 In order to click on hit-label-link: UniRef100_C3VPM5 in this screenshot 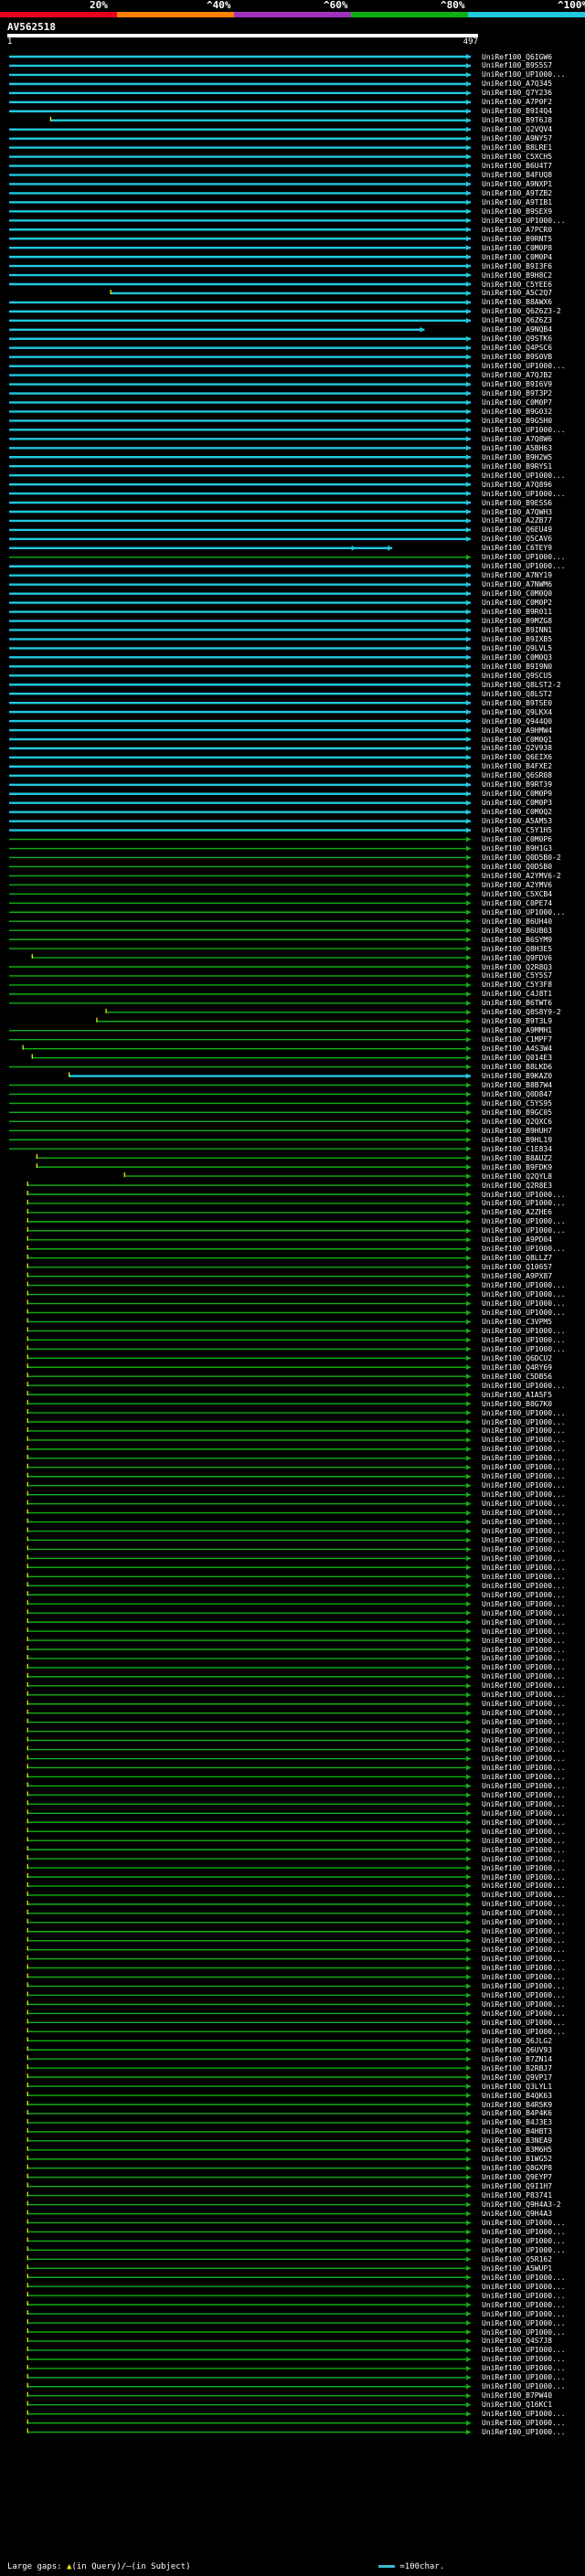, I will do `click(517, 1322)`.